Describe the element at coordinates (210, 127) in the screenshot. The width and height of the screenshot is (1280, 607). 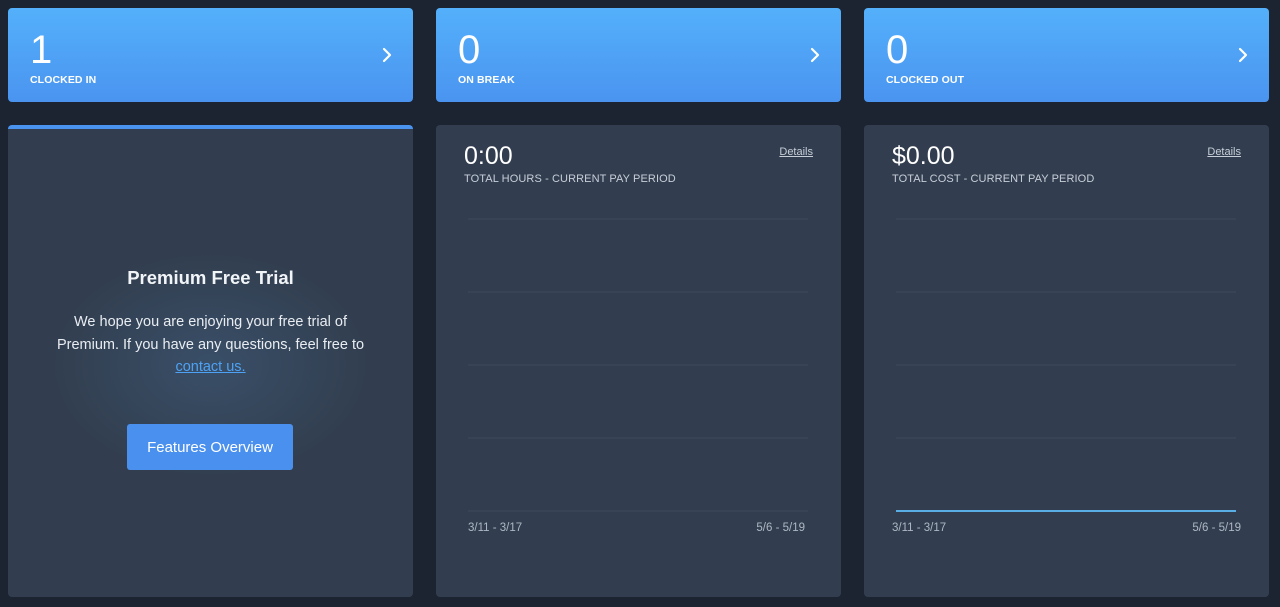
I see `accent-bar` at that location.